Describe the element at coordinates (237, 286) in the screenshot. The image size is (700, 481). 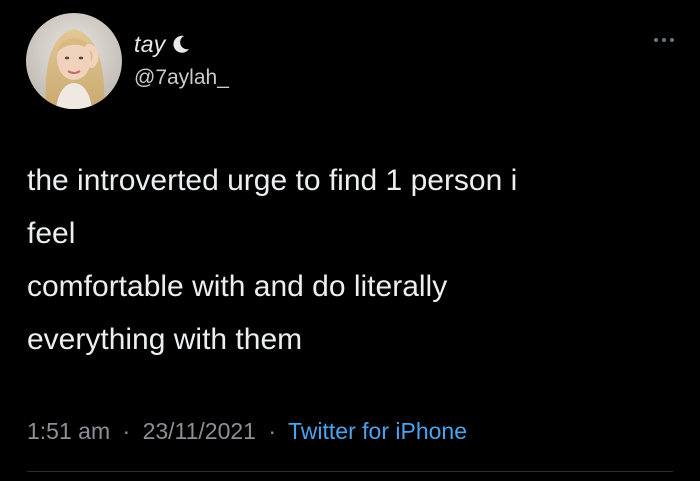
I see `tweet-text-line: comfortable with and do literally` at that location.